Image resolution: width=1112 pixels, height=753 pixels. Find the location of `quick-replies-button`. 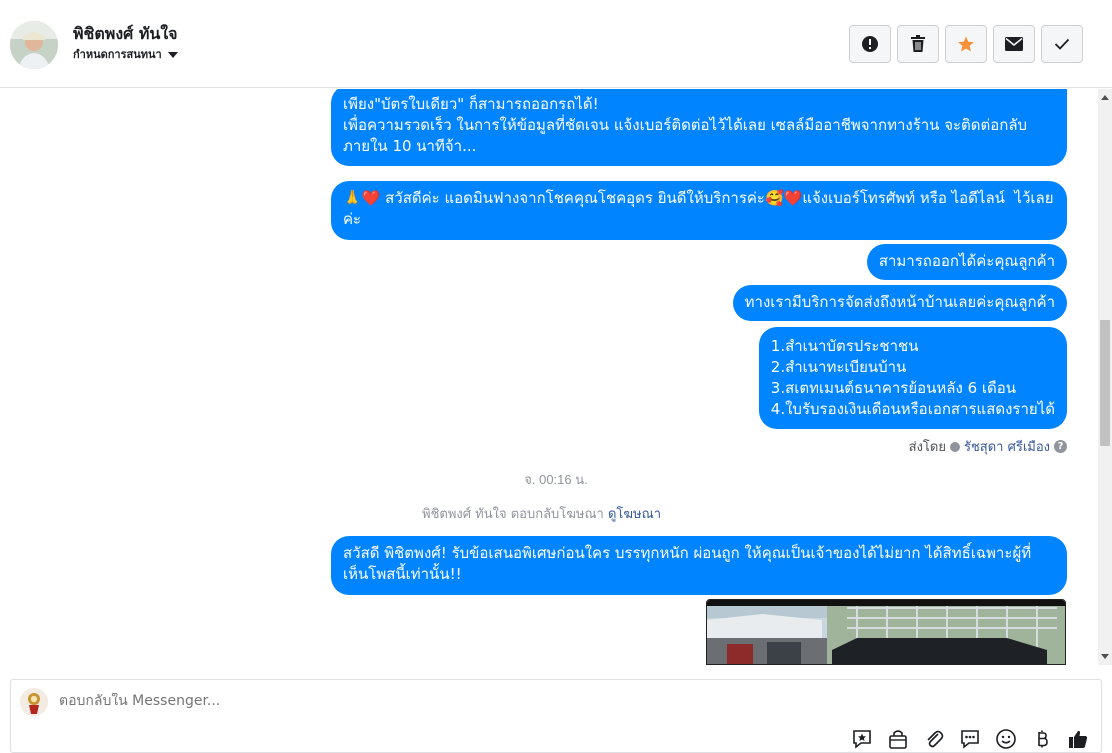

quick-replies-button is located at coordinates (969, 738).